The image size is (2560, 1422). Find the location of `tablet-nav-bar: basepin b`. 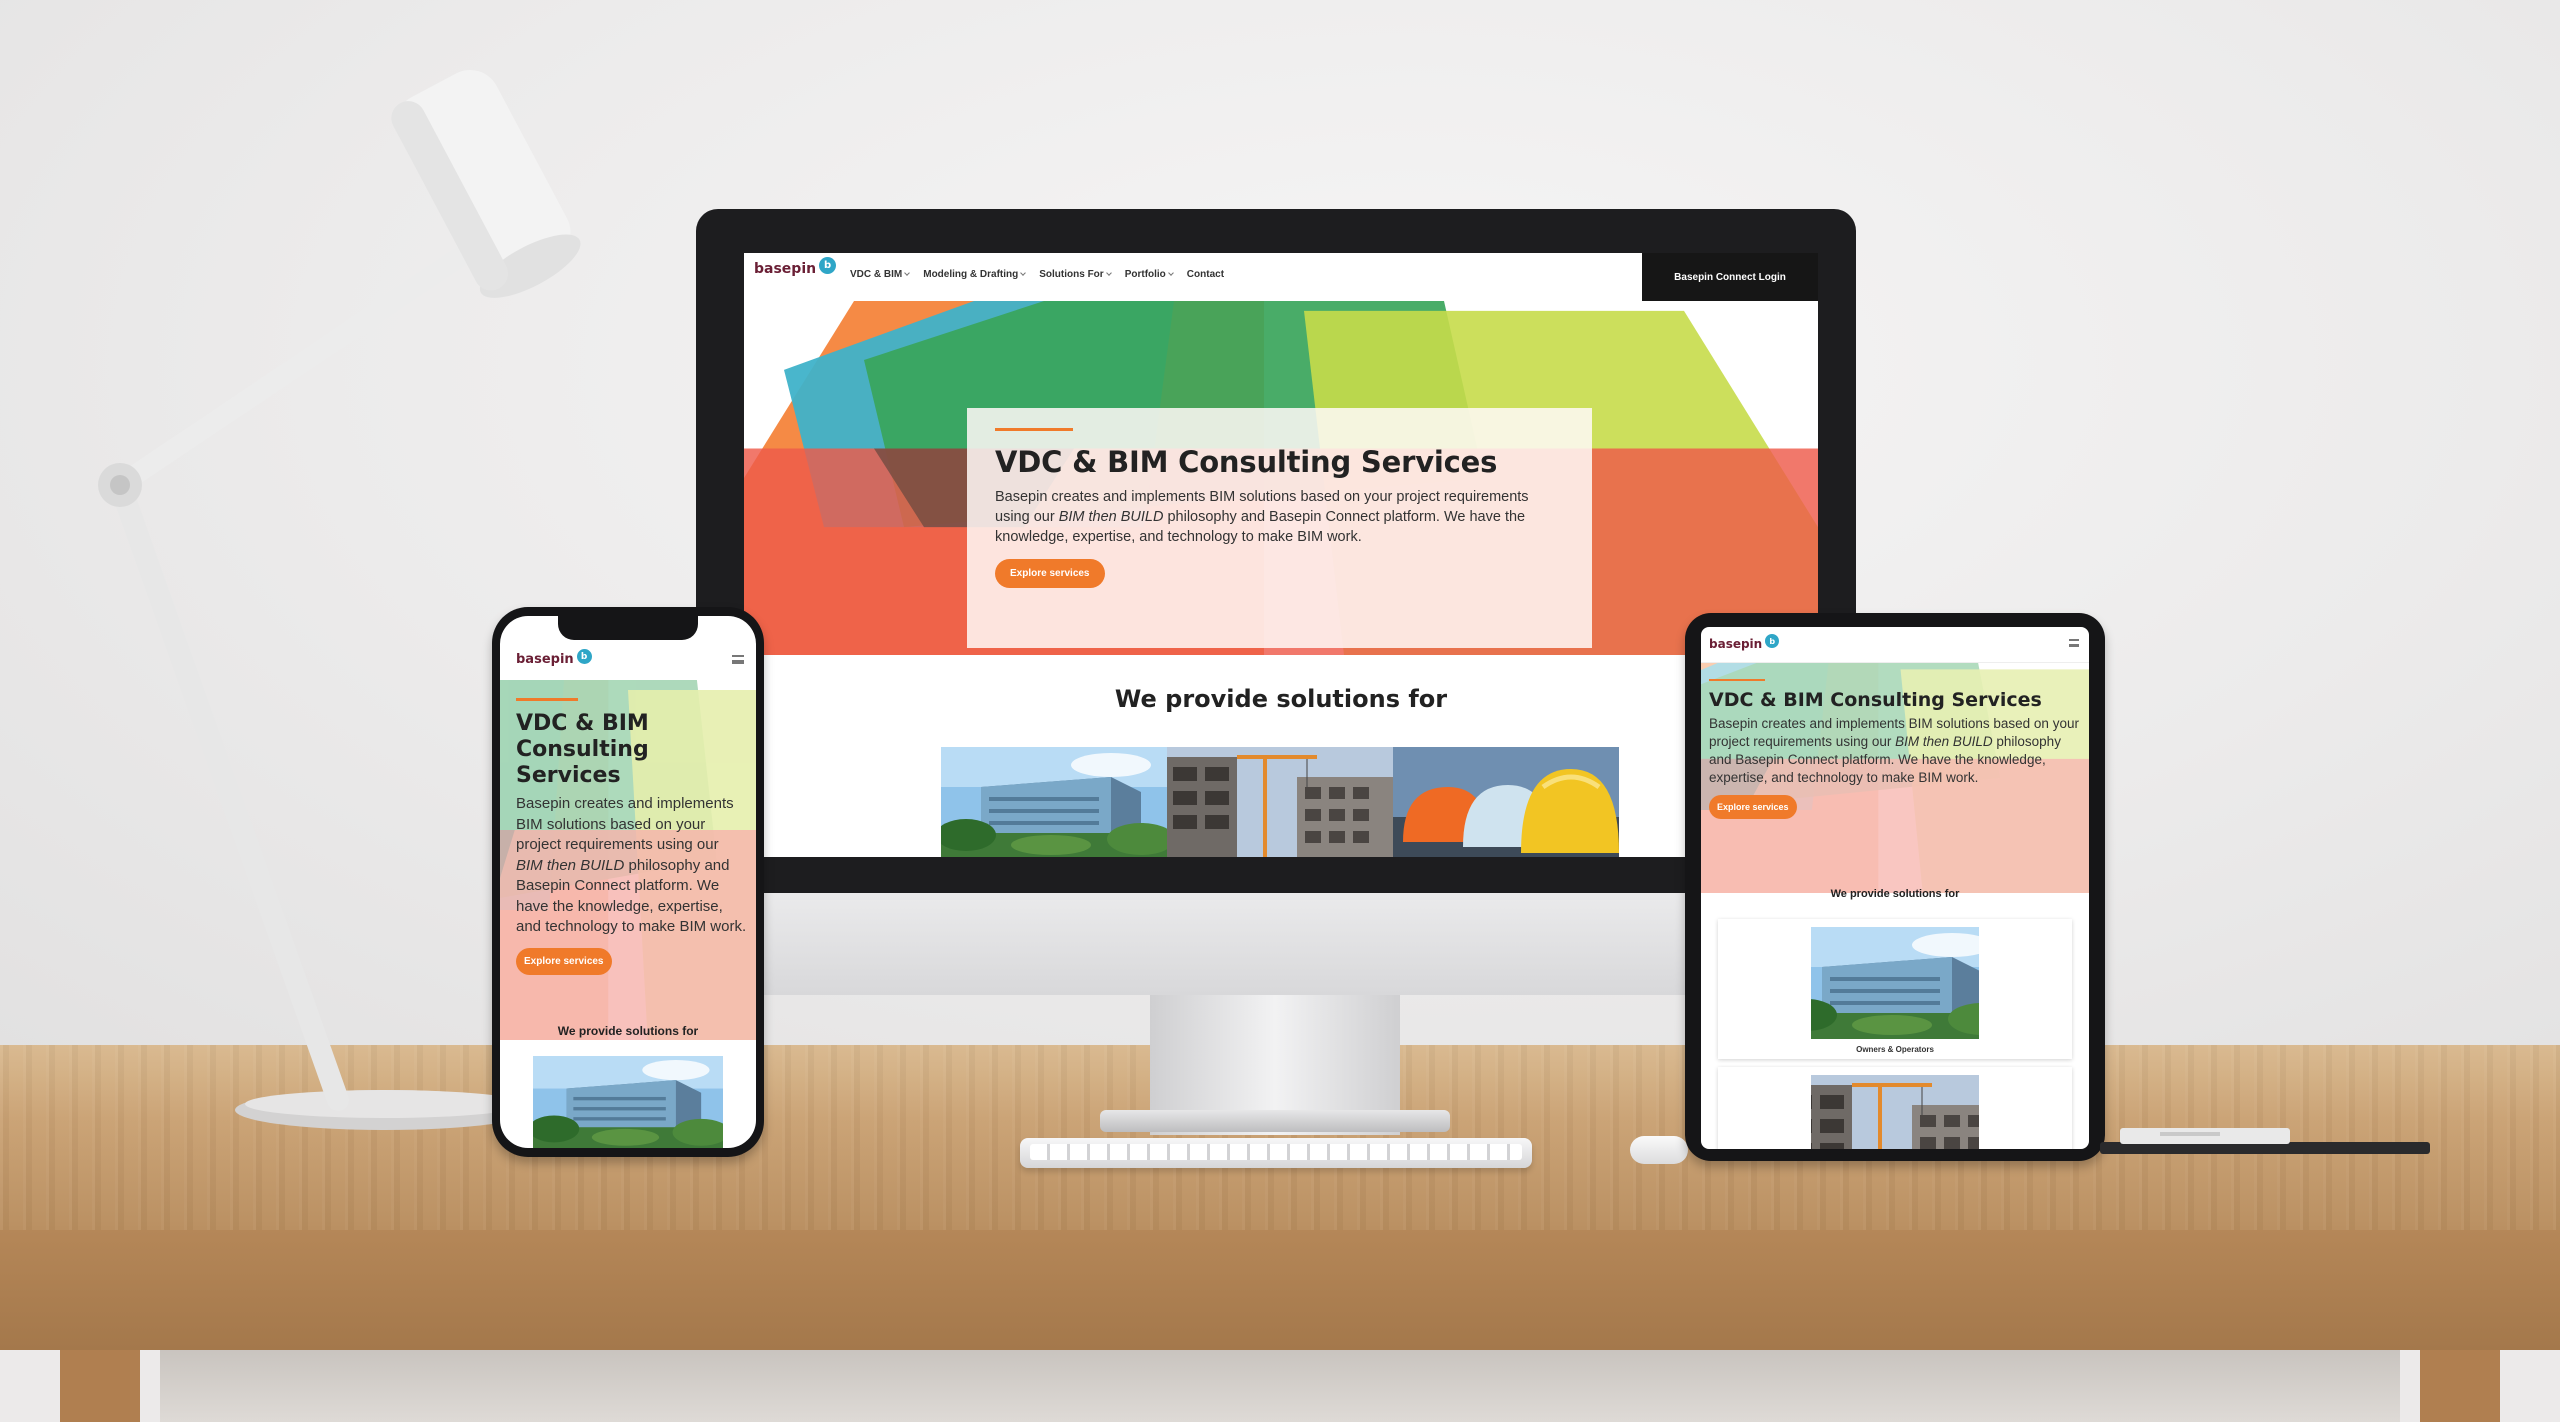

tablet-nav-bar: basepin b is located at coordinates (1895, 645).